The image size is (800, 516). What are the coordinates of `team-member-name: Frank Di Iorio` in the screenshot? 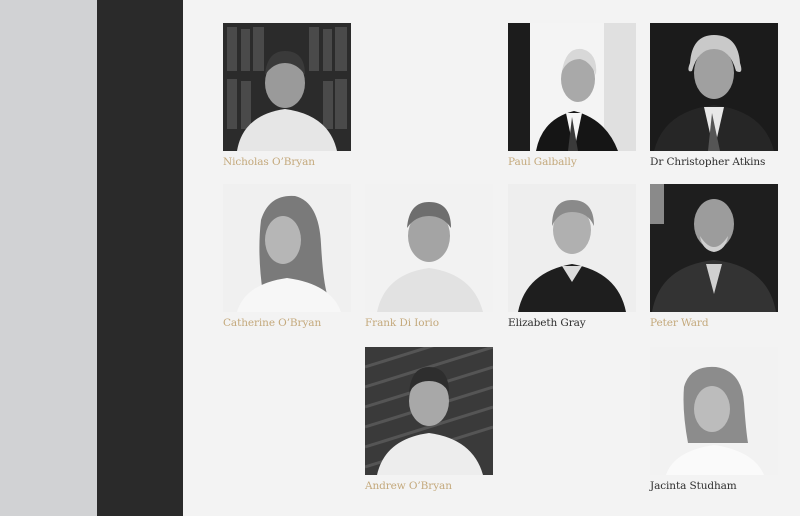 It's located at (429, 323).